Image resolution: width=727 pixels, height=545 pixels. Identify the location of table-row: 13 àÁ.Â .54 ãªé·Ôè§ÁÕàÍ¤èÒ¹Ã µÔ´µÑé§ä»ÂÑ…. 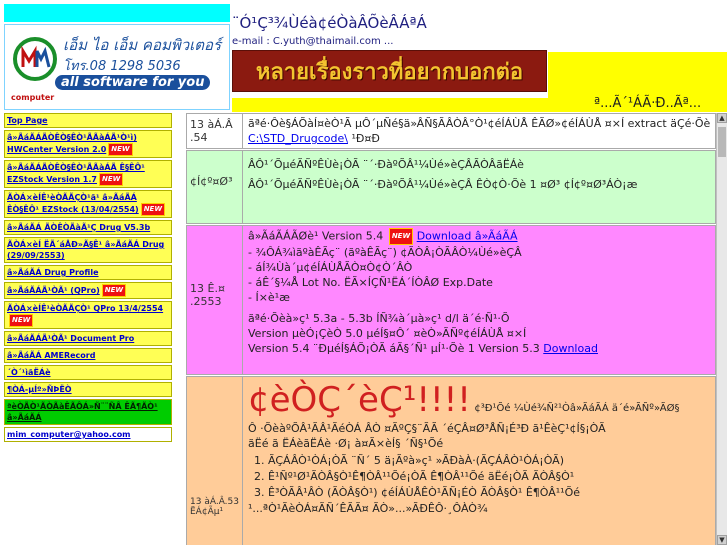
(451, 131).